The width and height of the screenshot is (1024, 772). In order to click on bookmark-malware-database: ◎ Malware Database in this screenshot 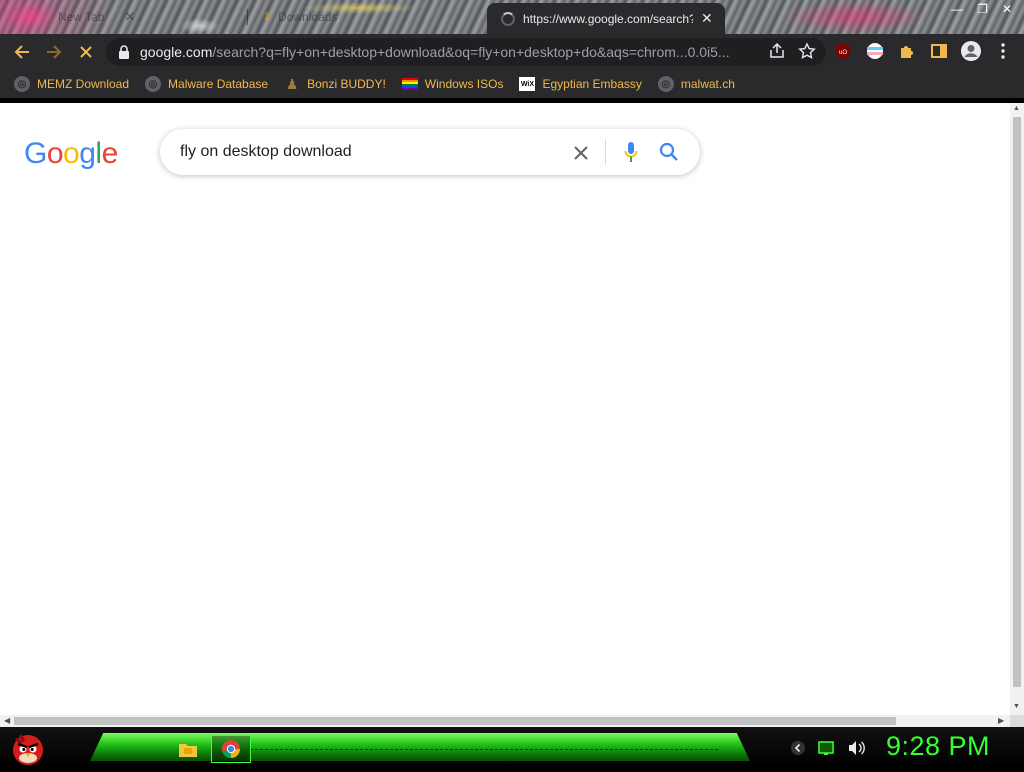, I will do `click(206, 84)`.